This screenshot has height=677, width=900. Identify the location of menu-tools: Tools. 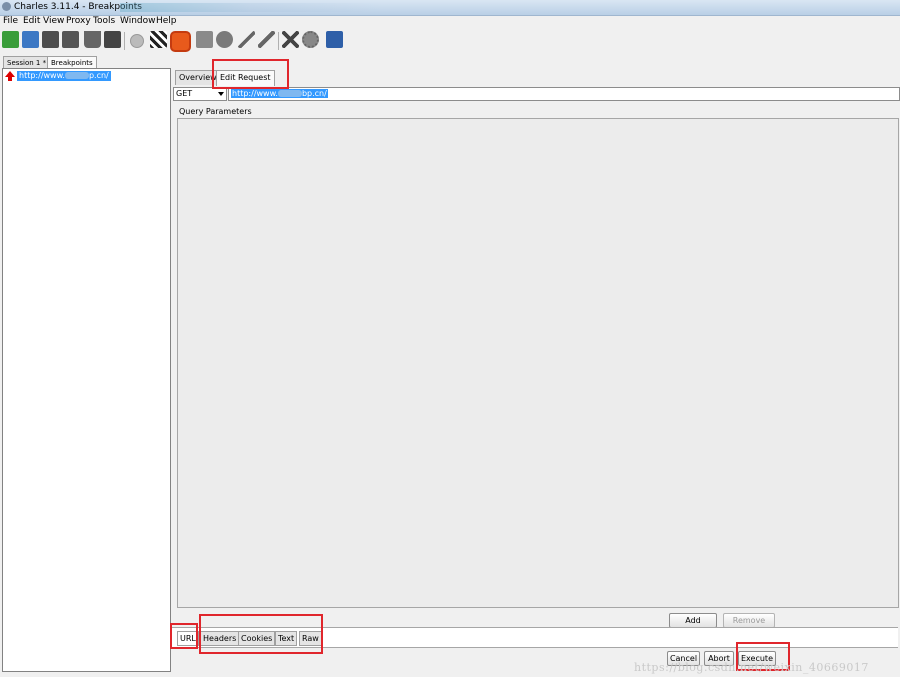
(104, 21).